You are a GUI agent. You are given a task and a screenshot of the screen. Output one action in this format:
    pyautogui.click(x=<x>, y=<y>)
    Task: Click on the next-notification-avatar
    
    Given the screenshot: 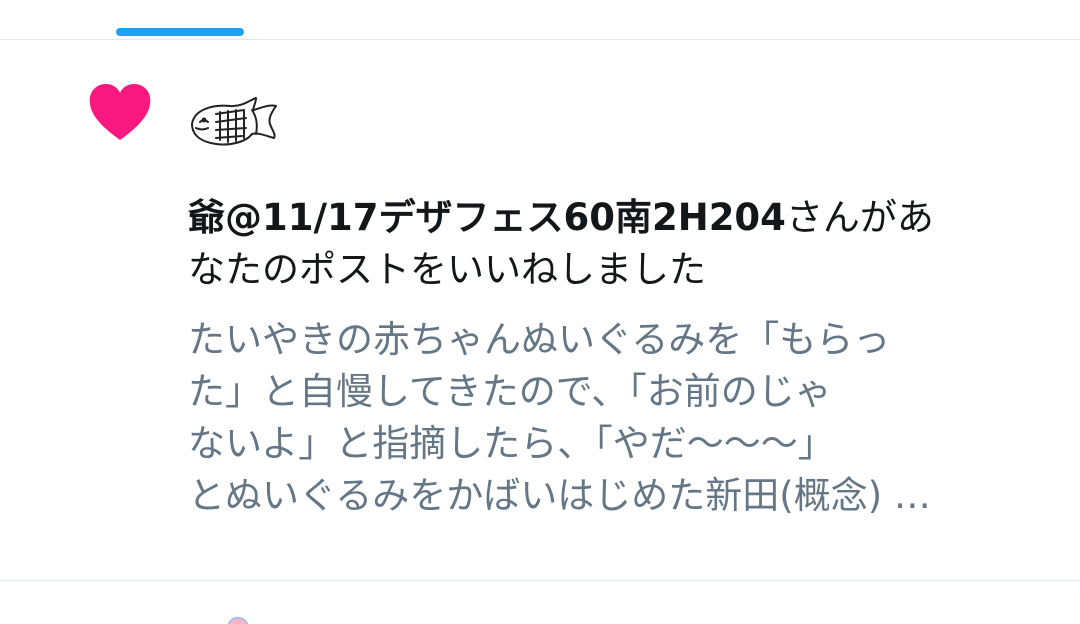 What is the action you would take?
    pyautogui.click(x=238, y=620)
    